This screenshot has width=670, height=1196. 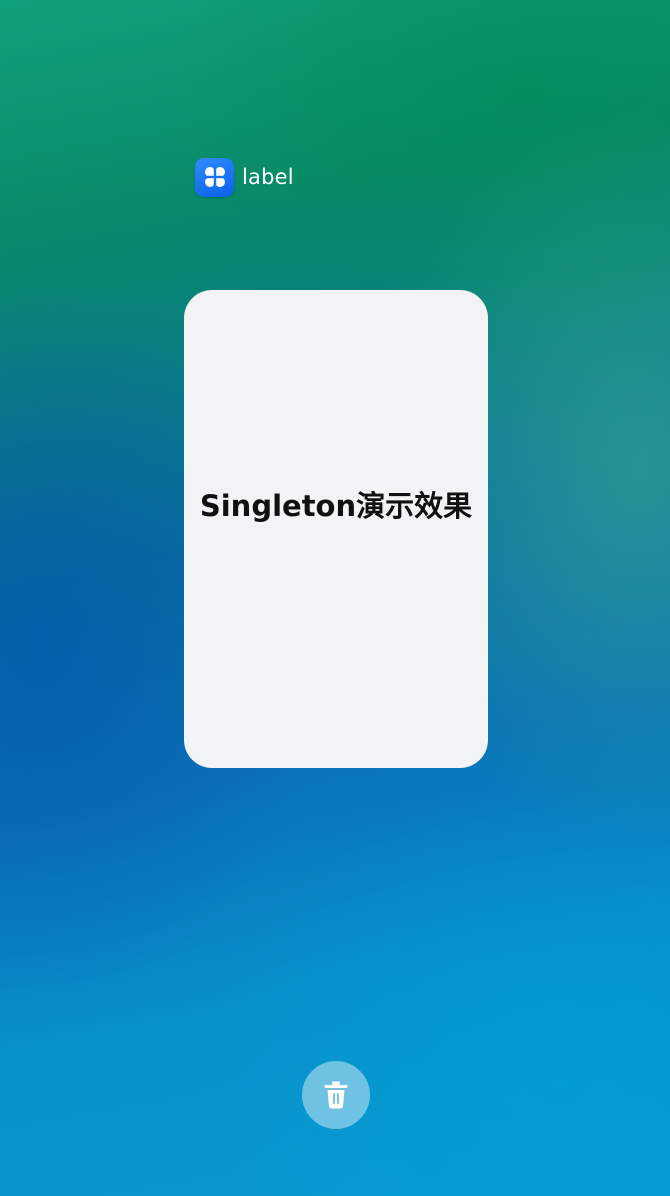 I want to click on trash-icon, so click(x=336, y=1095).